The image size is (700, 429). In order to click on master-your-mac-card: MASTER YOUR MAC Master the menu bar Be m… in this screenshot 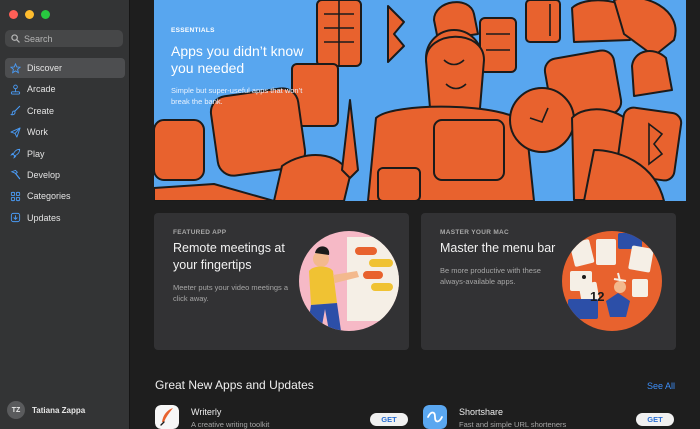, I will do `click(548, 281)`.